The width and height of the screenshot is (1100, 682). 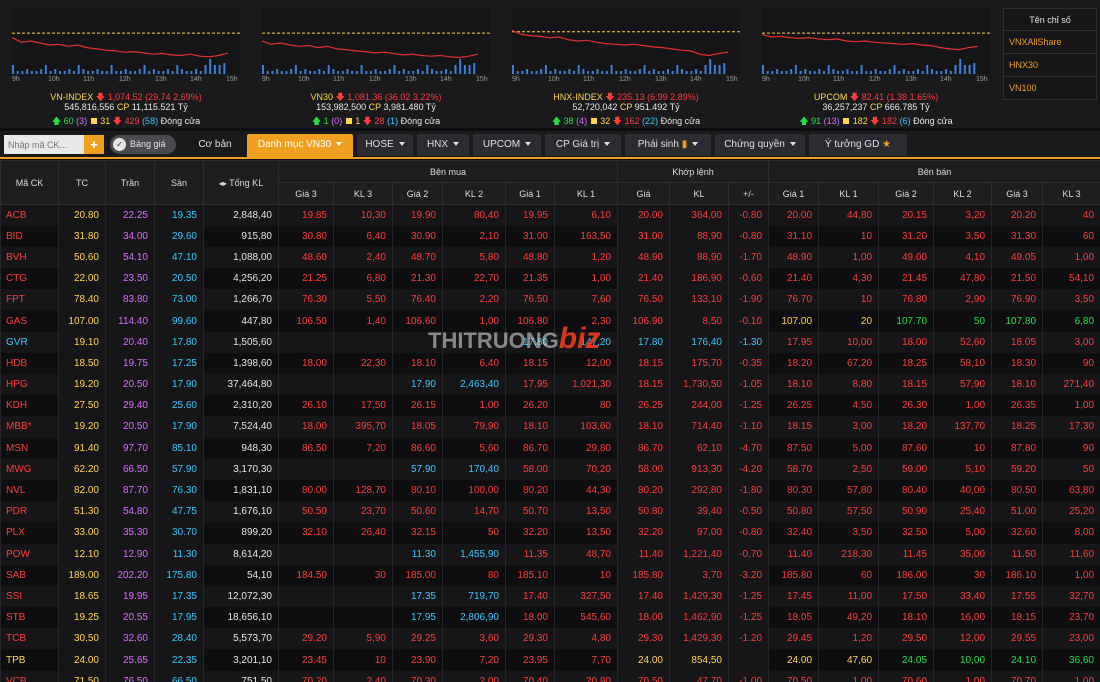 What do you see at coordinates (94, 144) in the screenshot?
I see `add-symbol-button: +` at bounding box center [94, 144].